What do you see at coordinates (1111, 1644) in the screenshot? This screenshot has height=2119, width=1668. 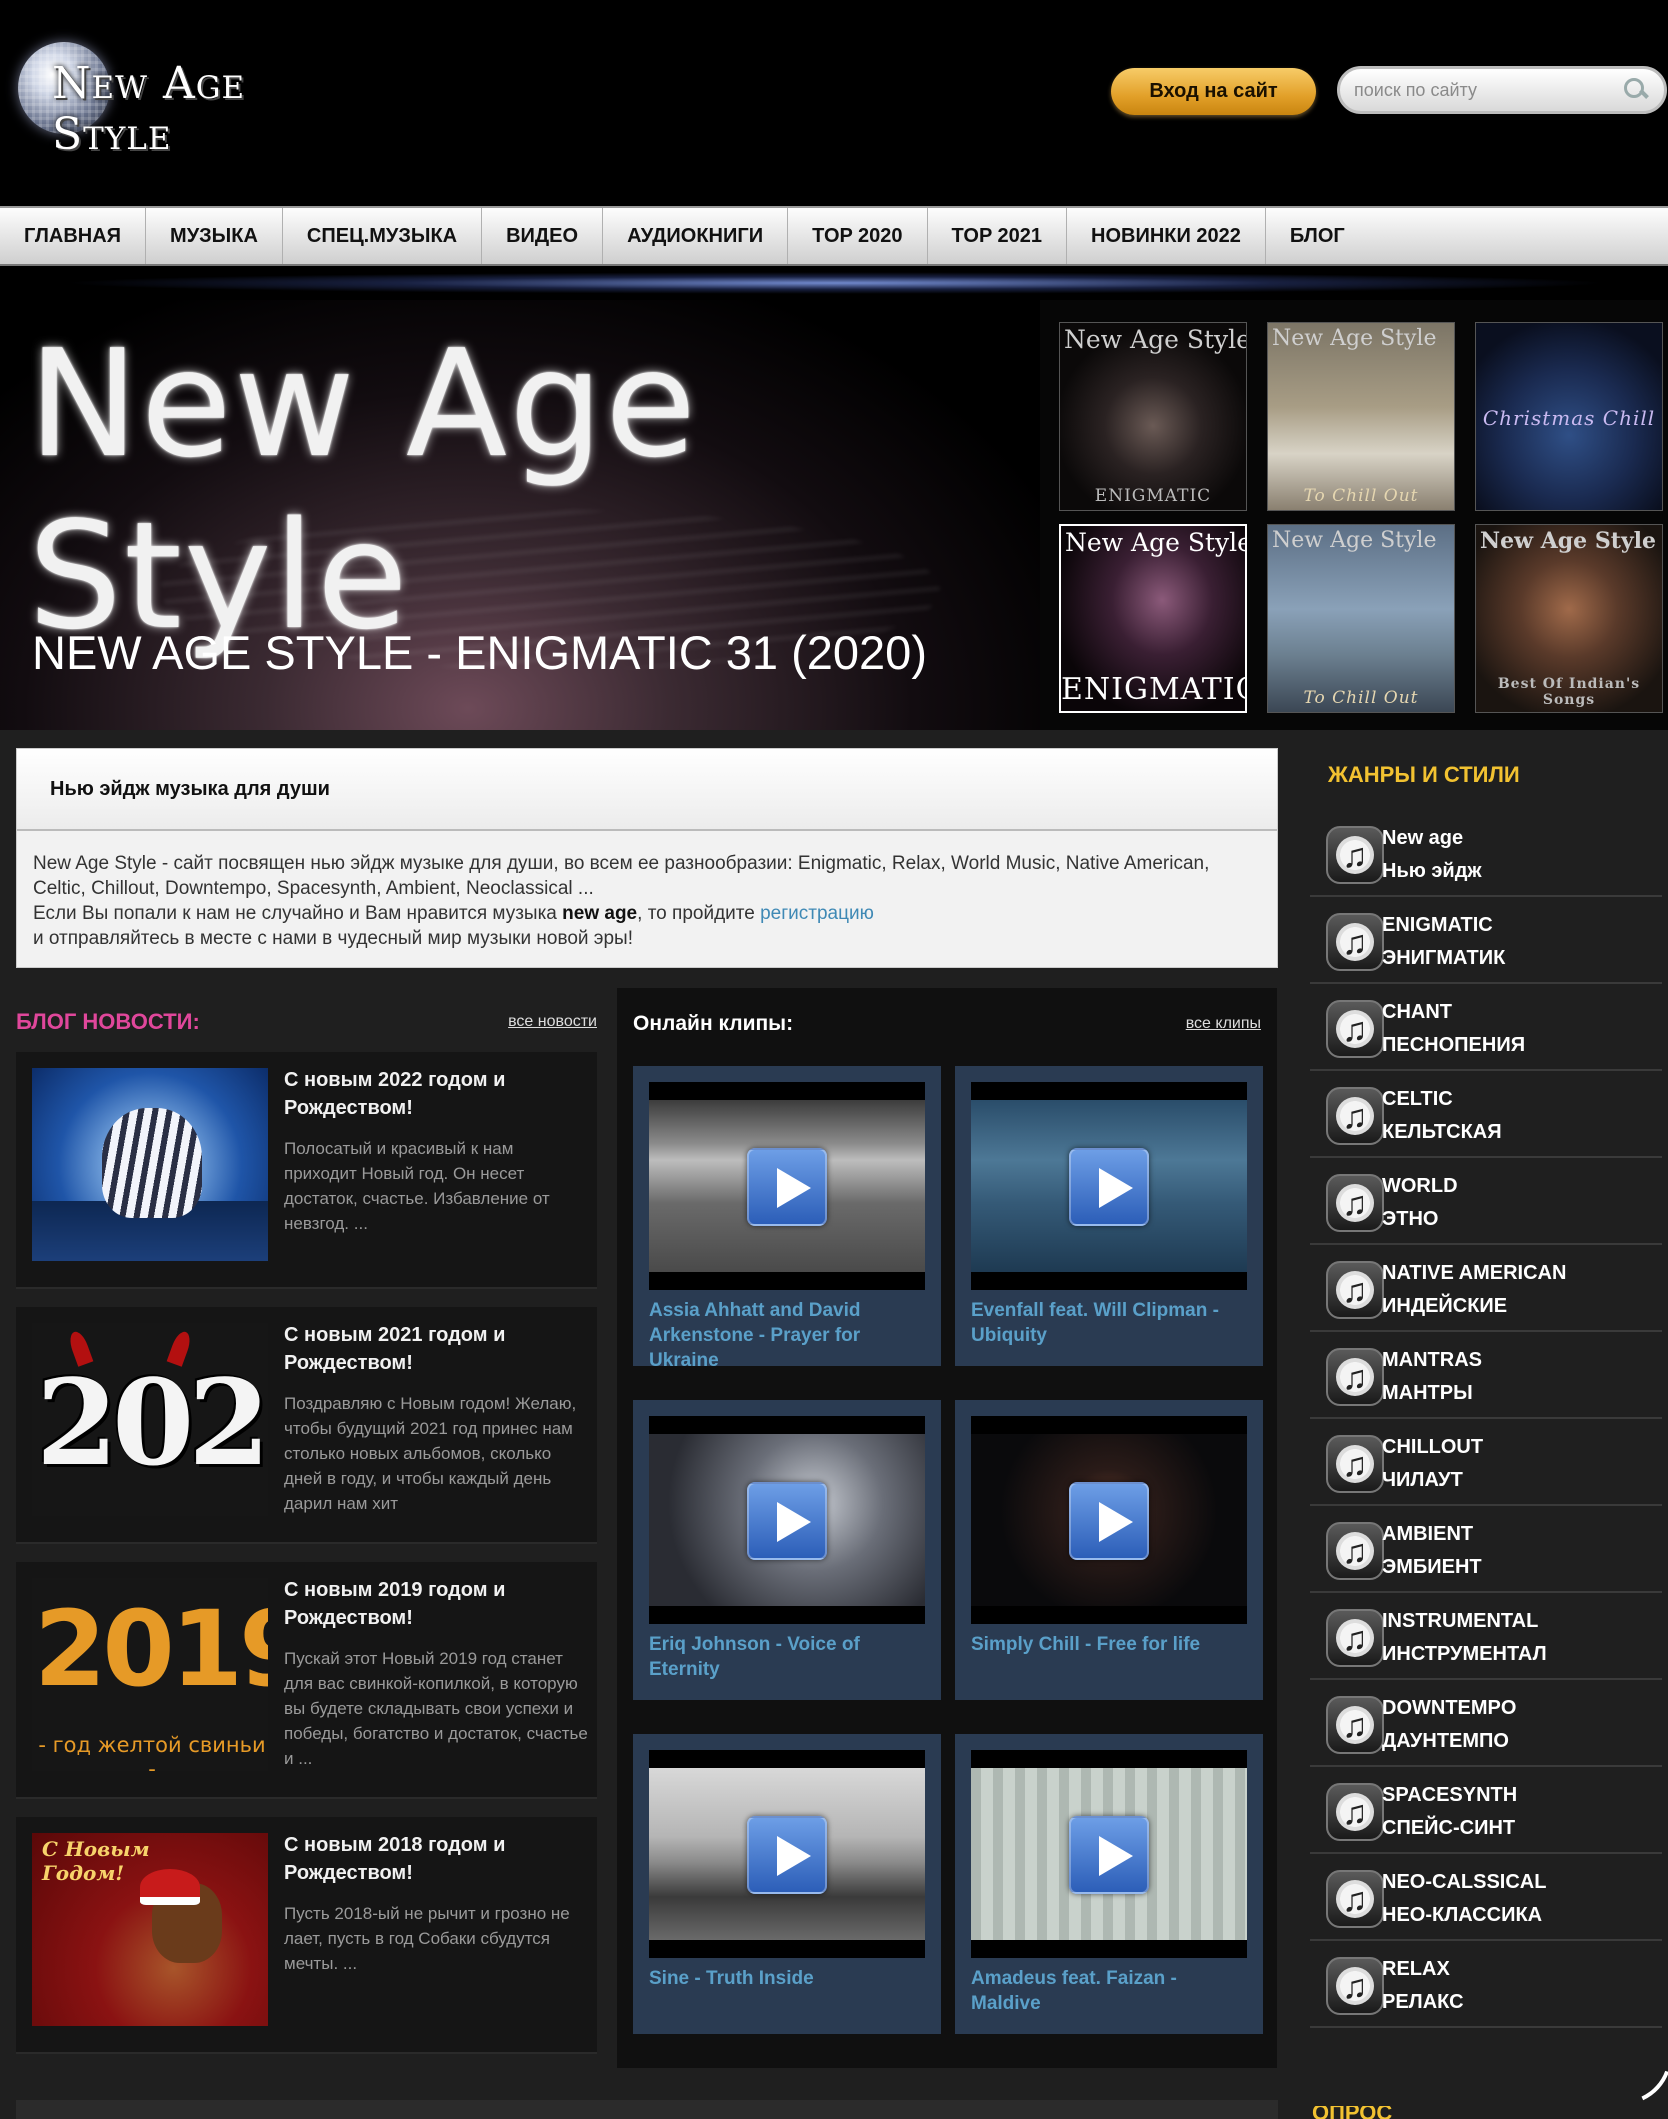 I see `clip-title: Simply Chill - Free for life` at bounding box center [1111, 1644].